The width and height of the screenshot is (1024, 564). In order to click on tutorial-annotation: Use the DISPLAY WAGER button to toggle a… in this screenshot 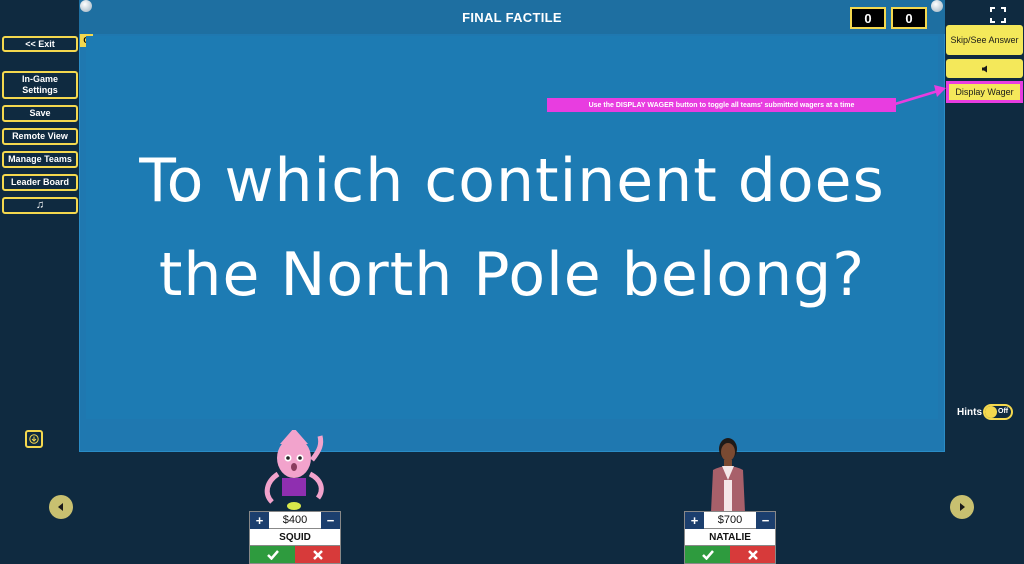, I will do `click(721, 105)`.